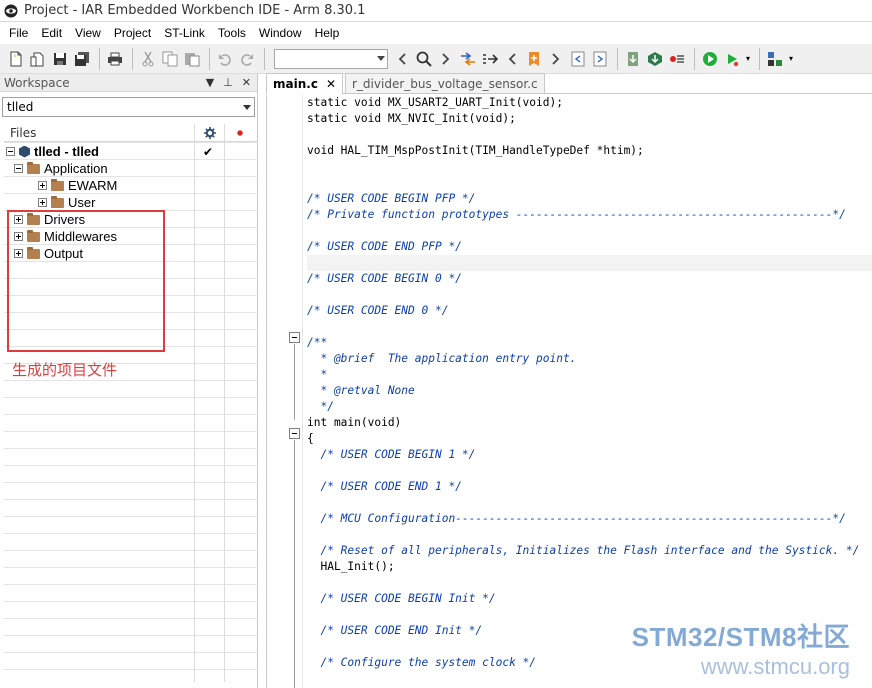  I want to click on next-breakpoint-icon, so click(600, 59).